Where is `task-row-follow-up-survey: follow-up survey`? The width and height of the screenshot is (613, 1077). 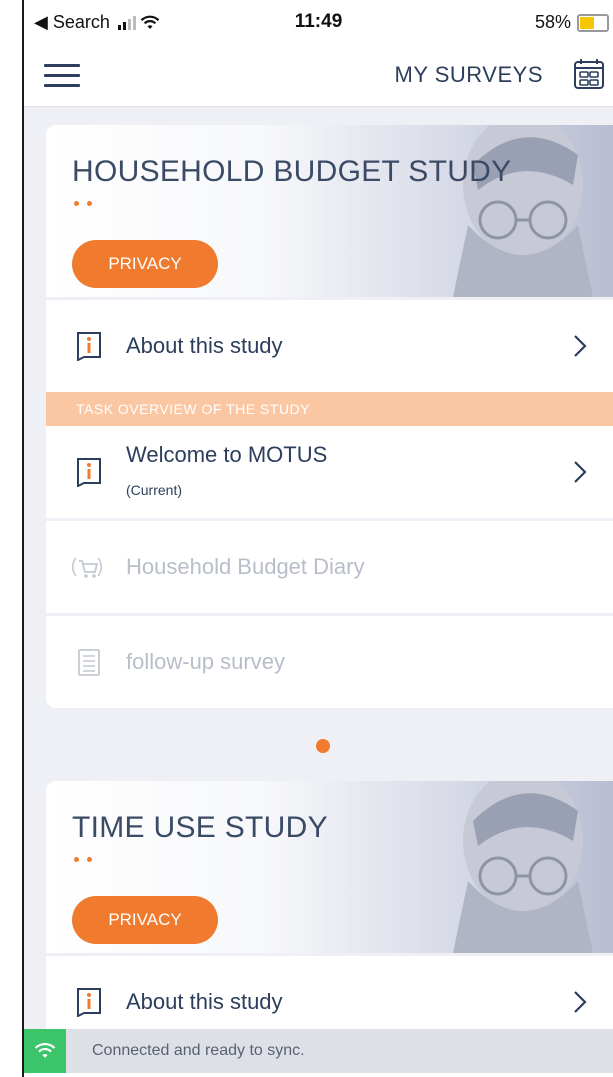 task-row-follow-up-survey: follow-up survey is located at coordinates (329, 660).